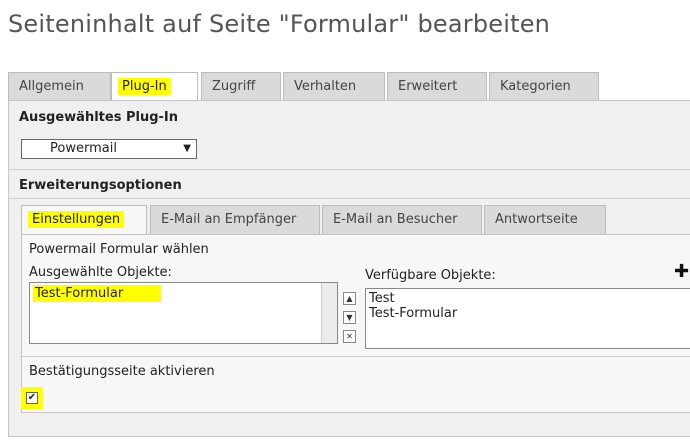 This screenshot has width=690, height=445. I want to click on tab-antwortseite: Antwortseite, so click(545, 219).